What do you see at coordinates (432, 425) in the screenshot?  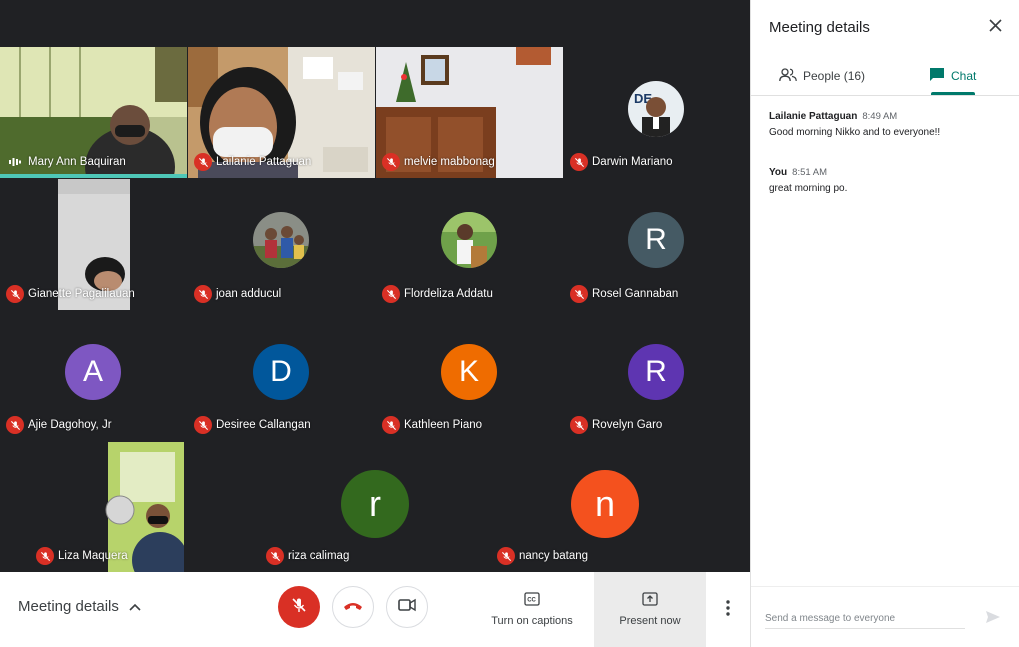 I see `participant-name: Kathleen Piano` at bounding box center [432, 425].